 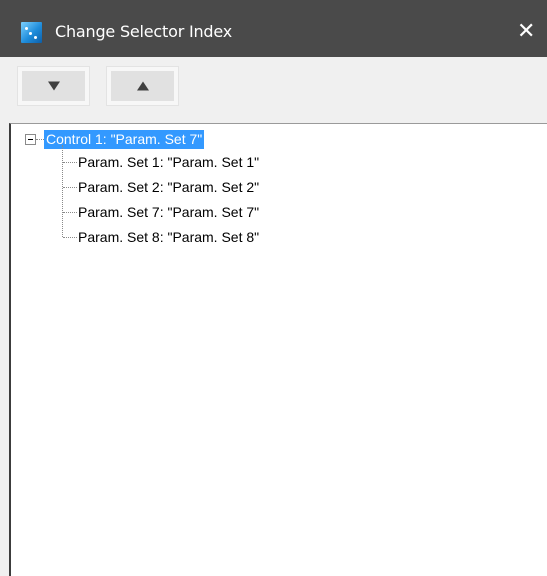 What do you see at coordinates (273, 28) in the screenshot?
I see `title-bar: Change Selector Index ✕` at bounding box center [273, 28].